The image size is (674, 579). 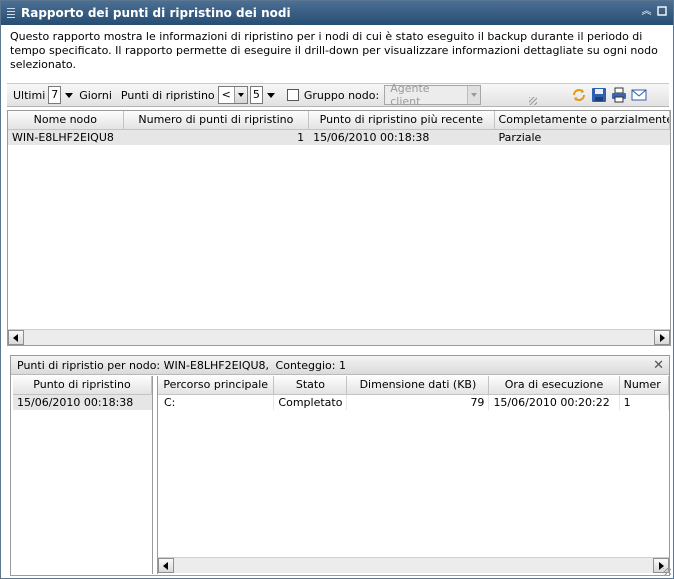 I want to click on close-icon: ✕, so click(x=658, y=365).